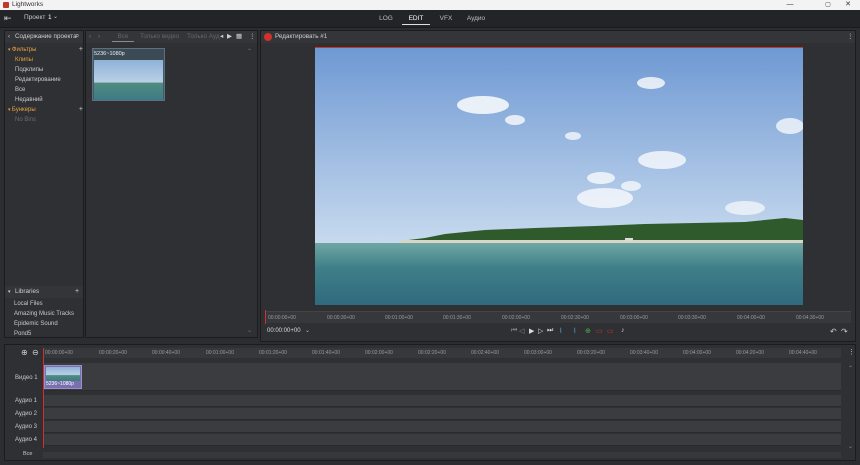  What do you see at coordinates (45, 60) in the screenshot?
I see `tree-item-clips: Клипы` at bounding box center [45, 60].